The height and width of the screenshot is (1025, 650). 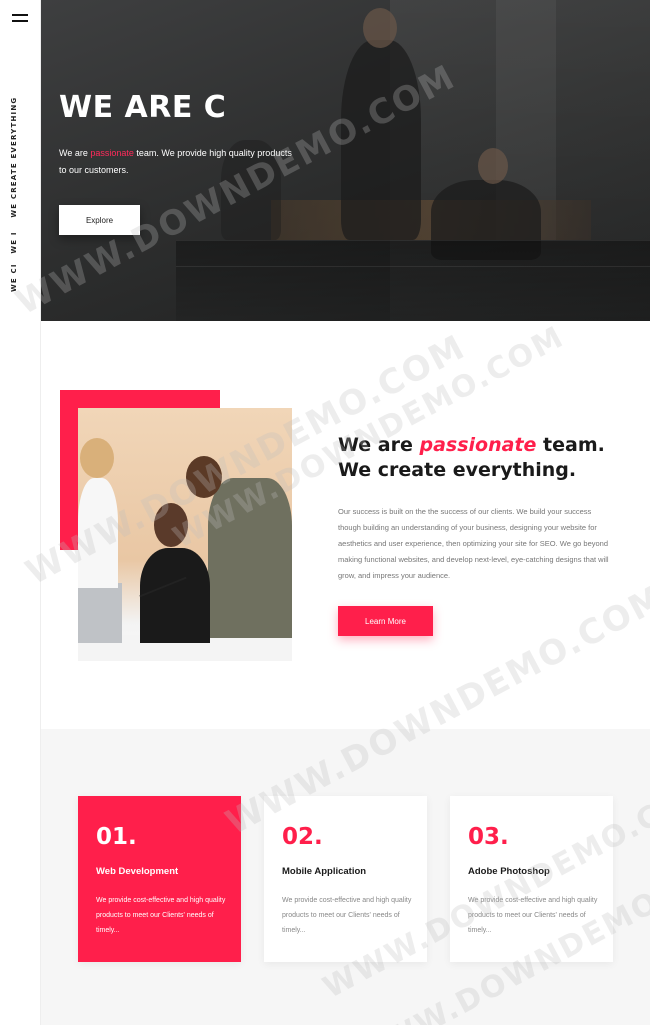 What do you see at coordinates (324, 871) in the screenshot?
I see `service-title: Mobile Application` at bounding box center [324, 871].